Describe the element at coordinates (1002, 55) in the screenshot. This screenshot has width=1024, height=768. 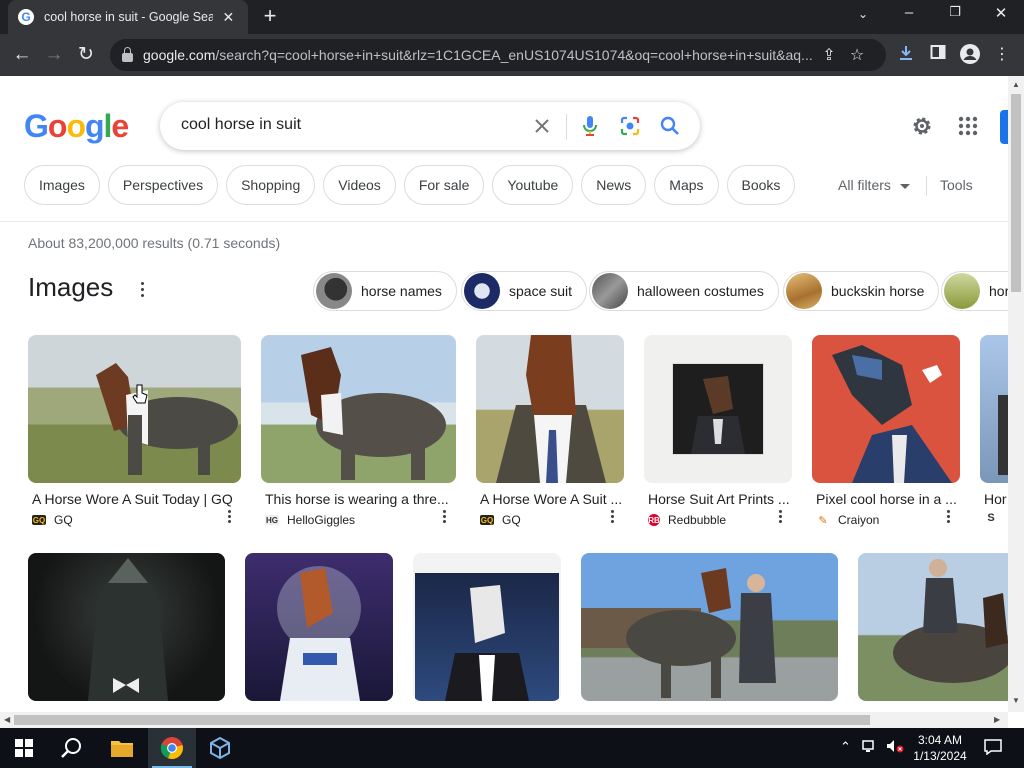
I see `menu-kebab-icon: ⋮` at that location.